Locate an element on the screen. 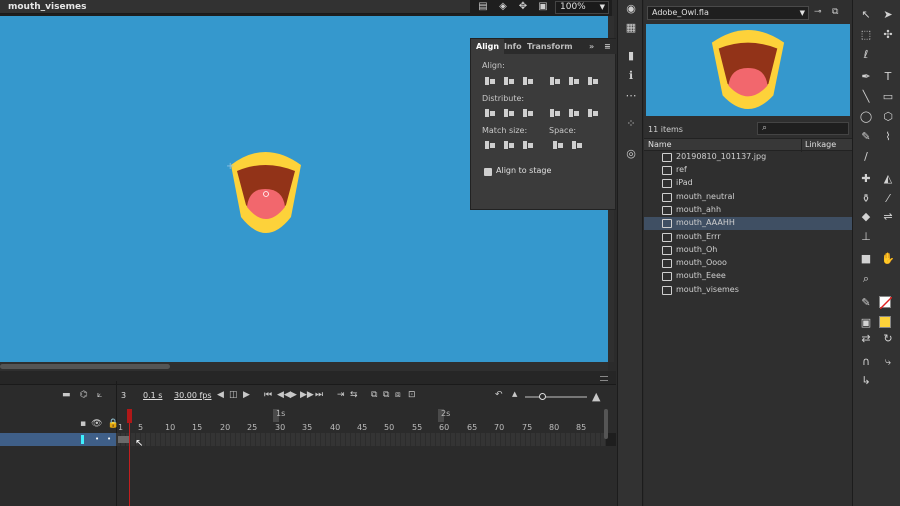 This screenshot has height=506, width=900. swatches-panel-icon: ▦ is located at coordinates (631, 28).